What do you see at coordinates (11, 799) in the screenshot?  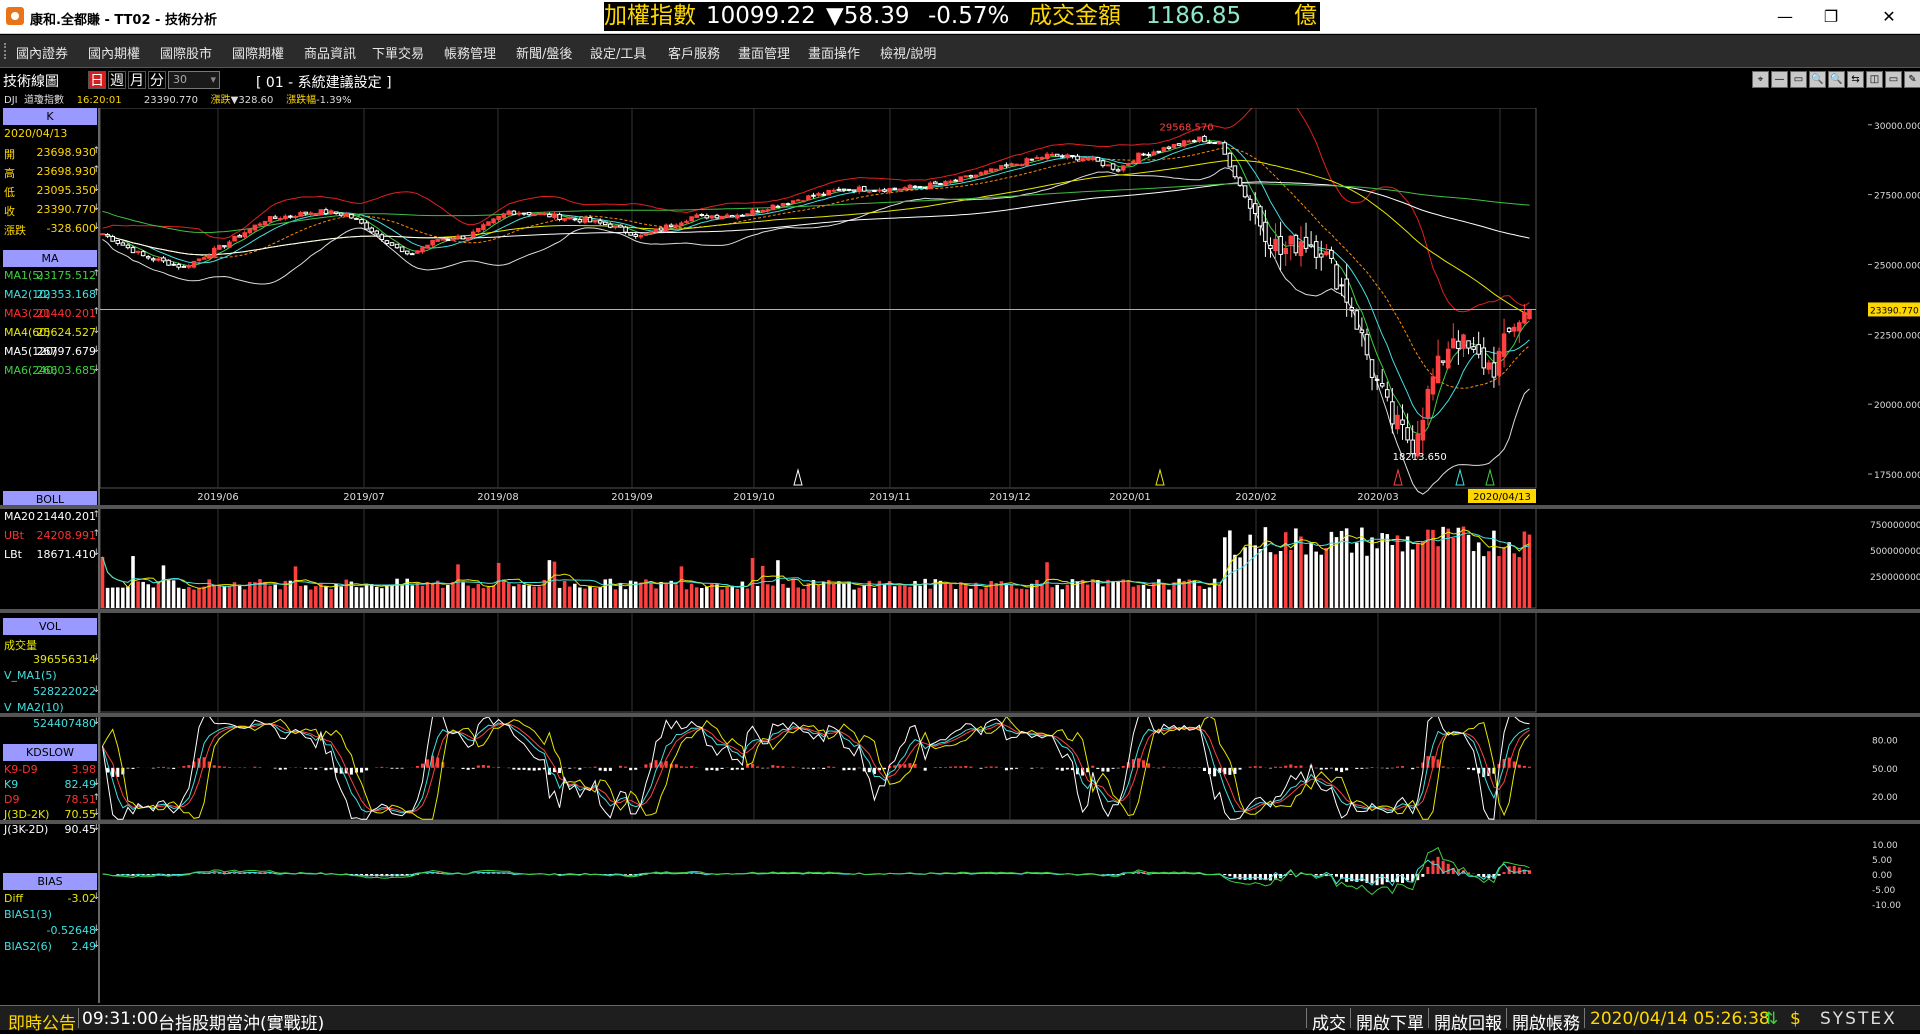 I see `indicator-name: D9` at bounding box center [11, 799].